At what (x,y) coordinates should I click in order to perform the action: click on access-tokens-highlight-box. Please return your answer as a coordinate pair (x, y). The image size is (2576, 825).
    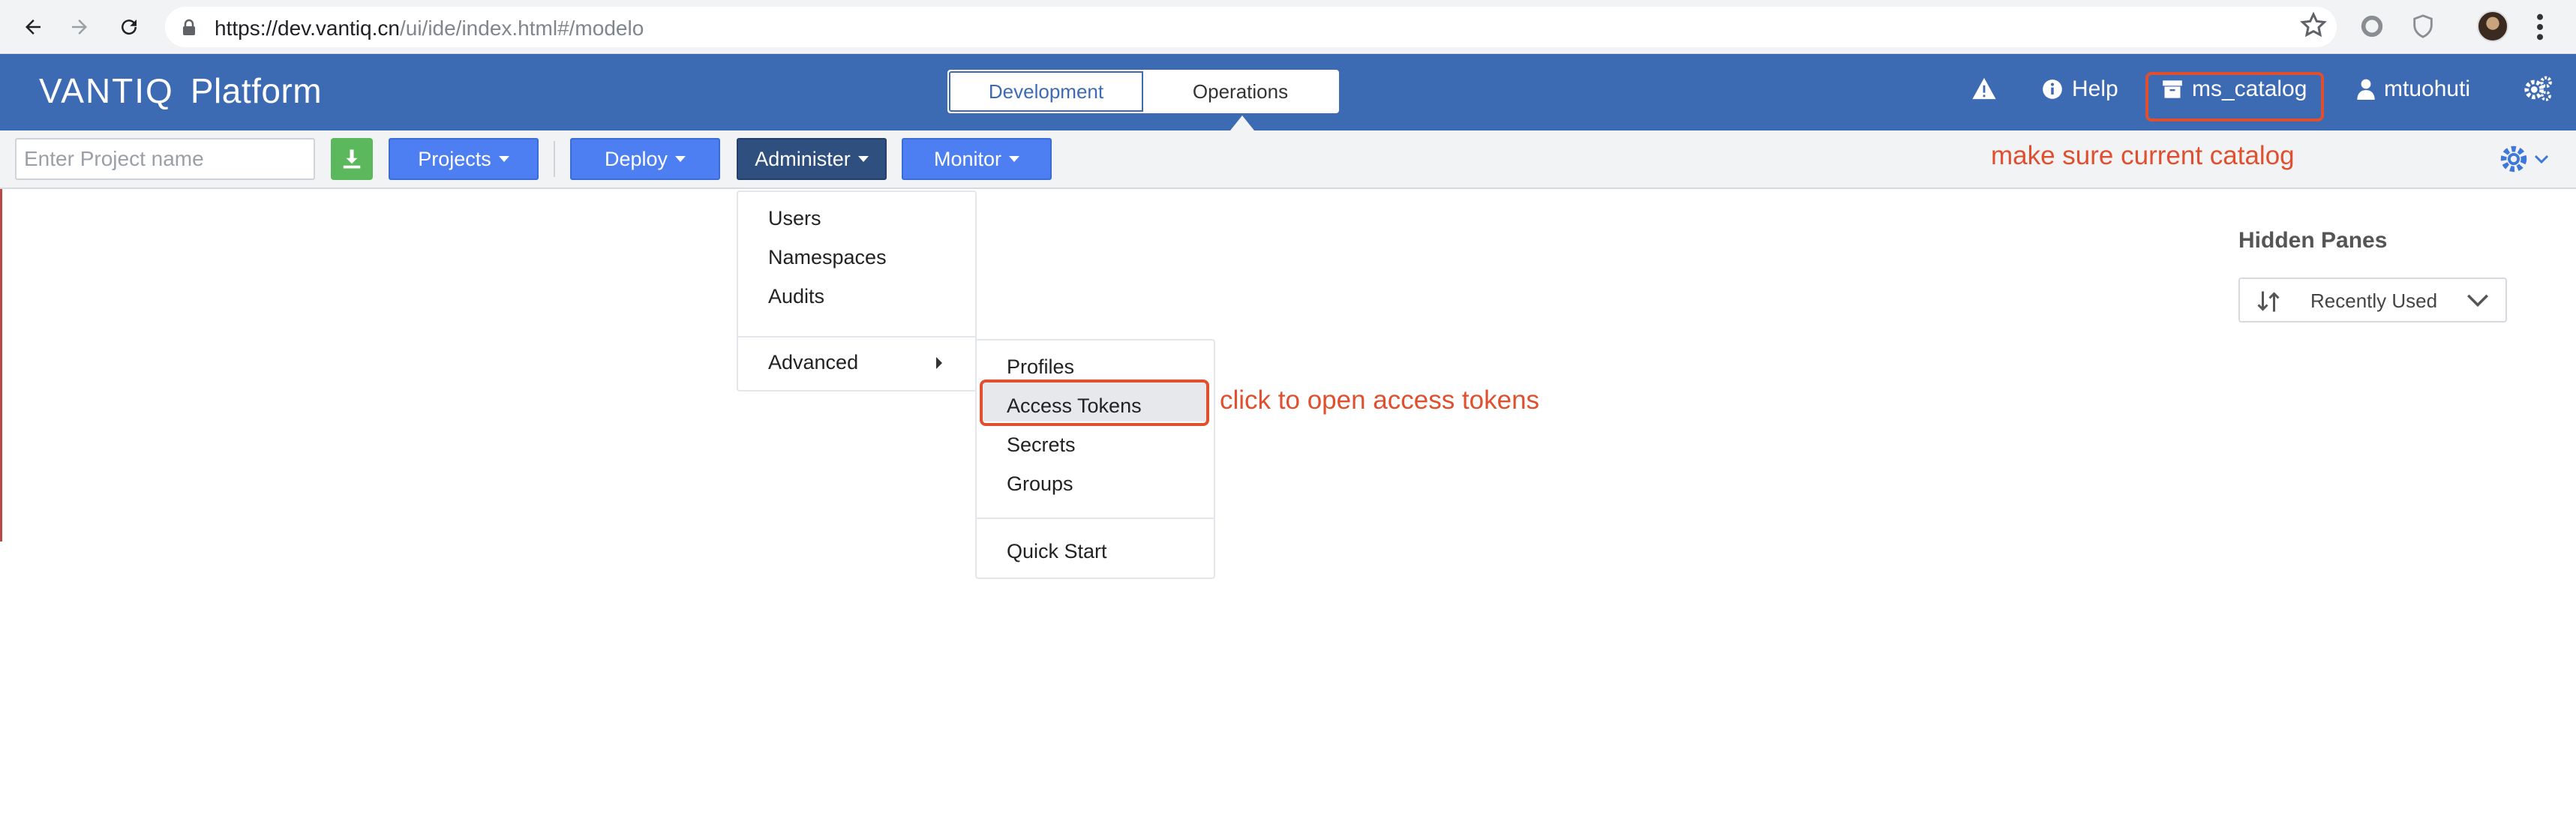
    Looking at the image, I should click on (1094, 403).